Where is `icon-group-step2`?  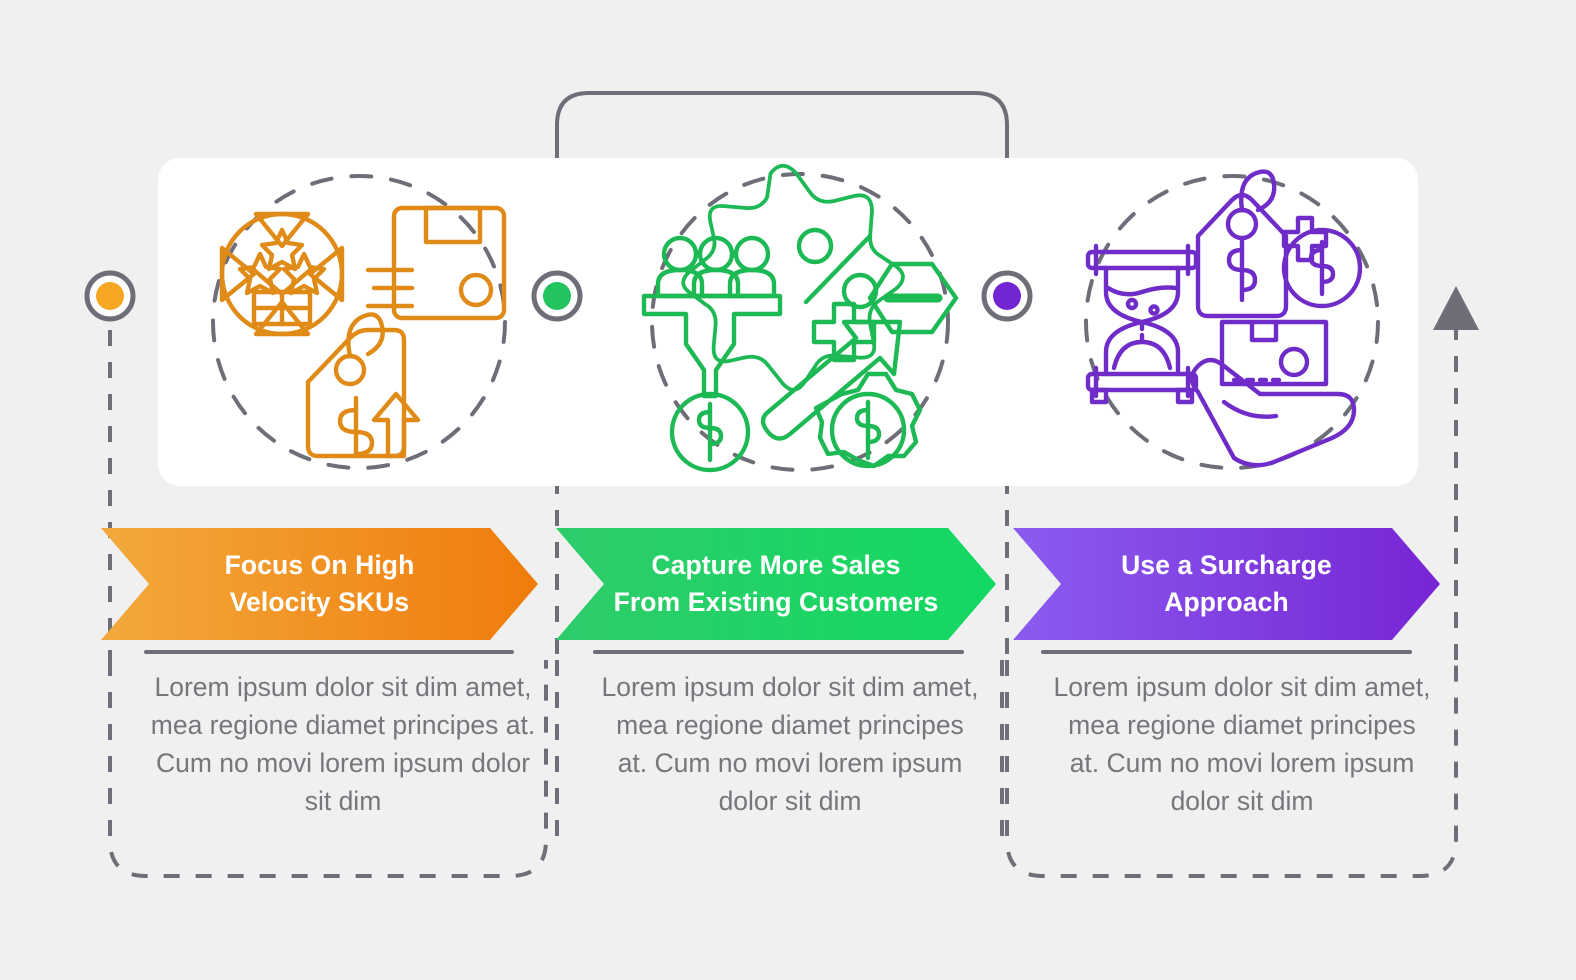 icon-group-step2 is located at coordinates (808, 322).